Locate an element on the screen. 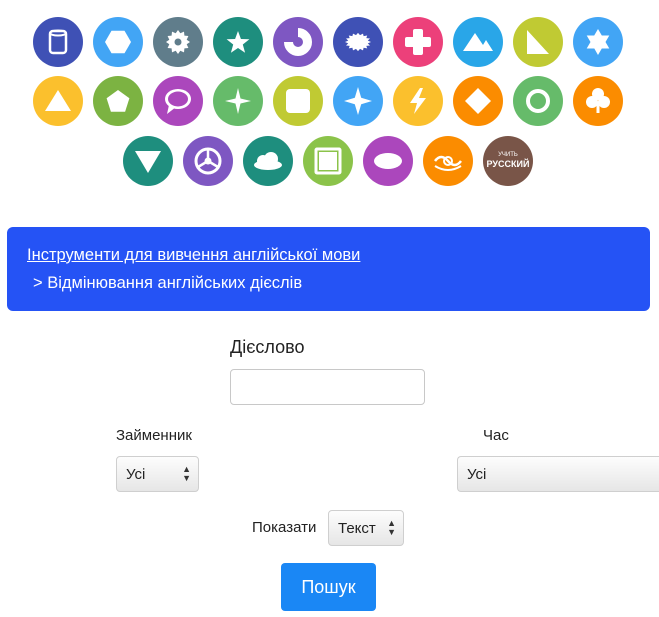  sparkle-icon is located at coordinates (238, 101).